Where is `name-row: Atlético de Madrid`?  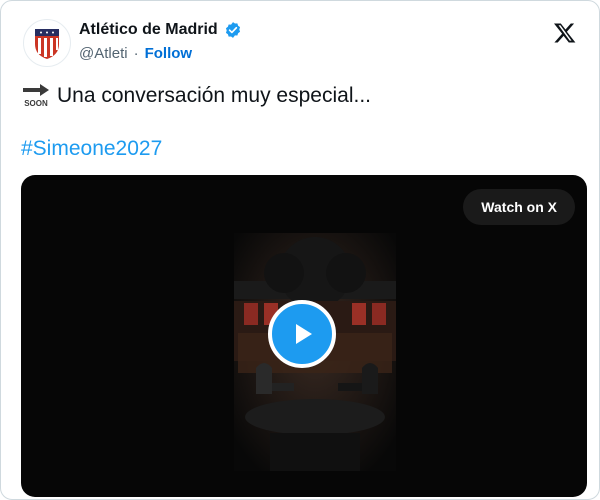 name-row: Atlético de Madrid is located at coordinates (160, 30).